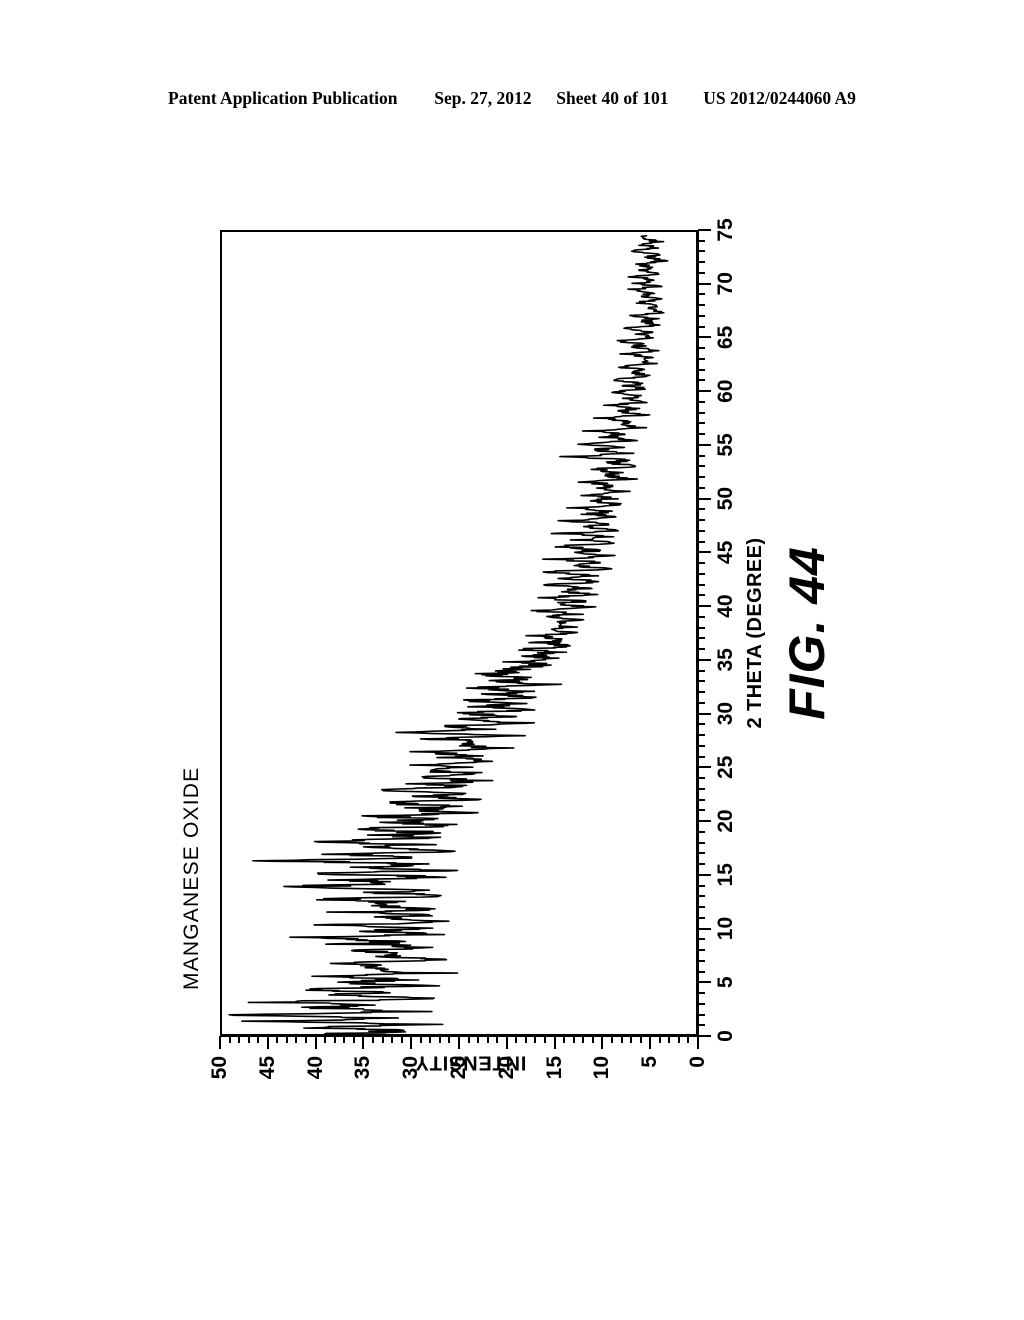  Describe the element at coordinates (779, 98) in the screenshot. I see `header-document-number: US 2012/0244060 A9` at that location.